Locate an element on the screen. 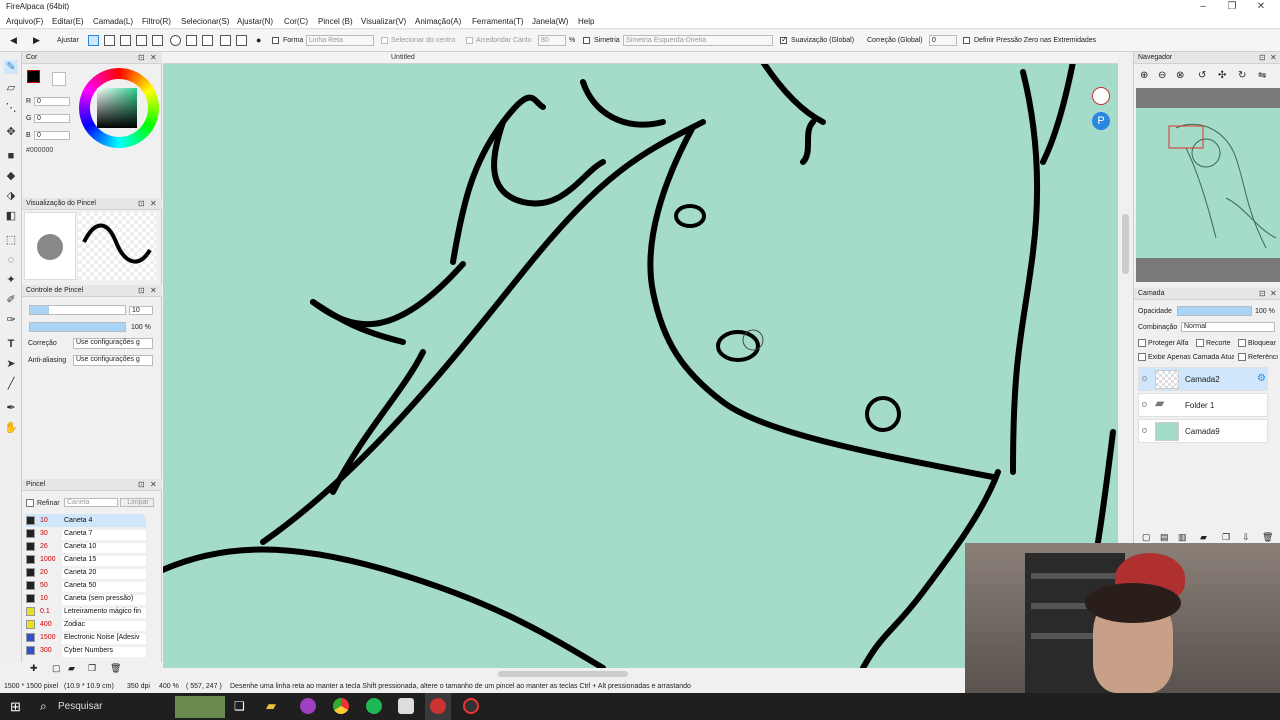 This screenshot has width=1280, height=720. menu-arquivo: Arquivo(F) is located at coordinates (24, 21).